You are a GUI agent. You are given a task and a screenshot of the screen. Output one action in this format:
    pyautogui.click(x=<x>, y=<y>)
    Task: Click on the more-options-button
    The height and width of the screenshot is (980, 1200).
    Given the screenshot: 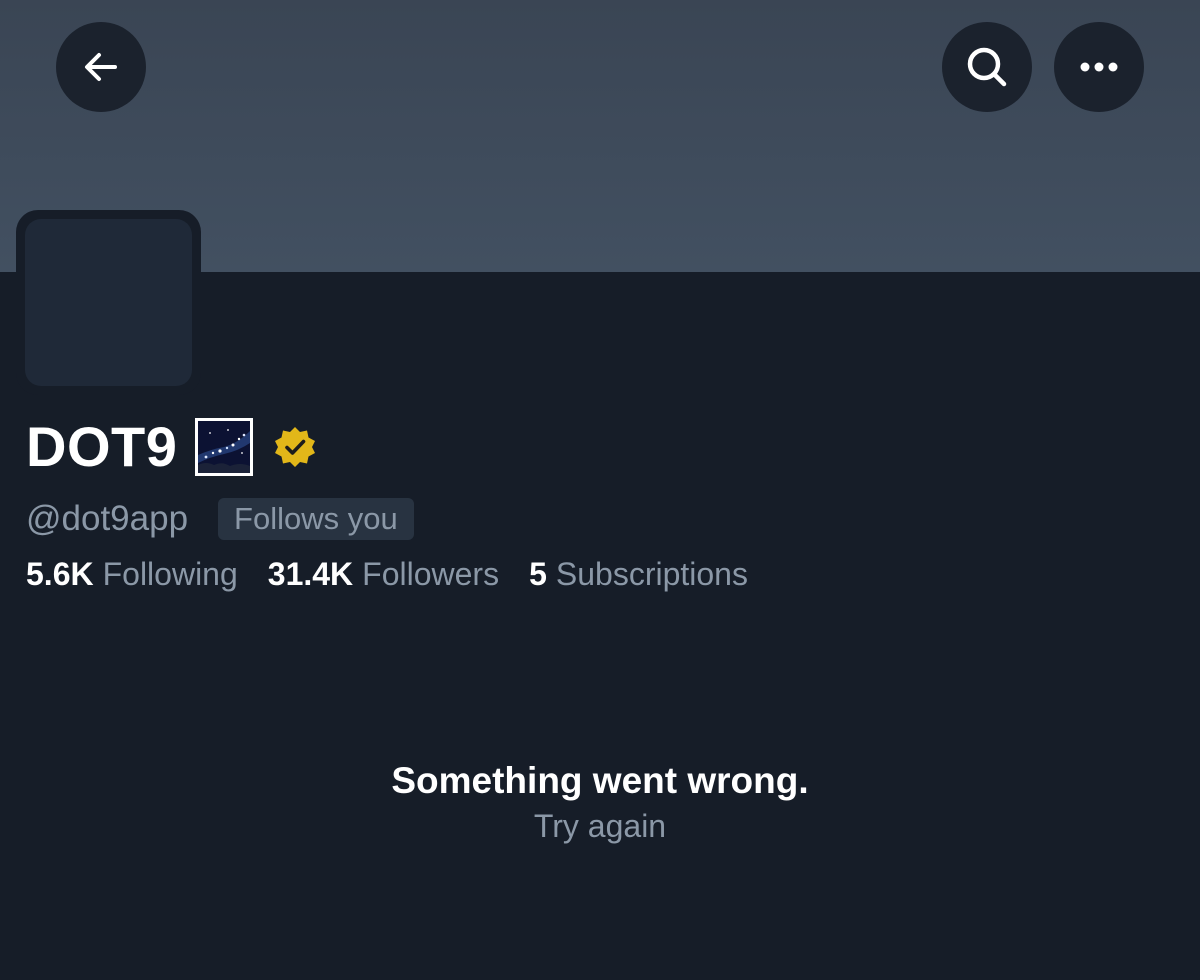 What is the action you would take?
    pyautogui.click(x=1099, y=67)
    